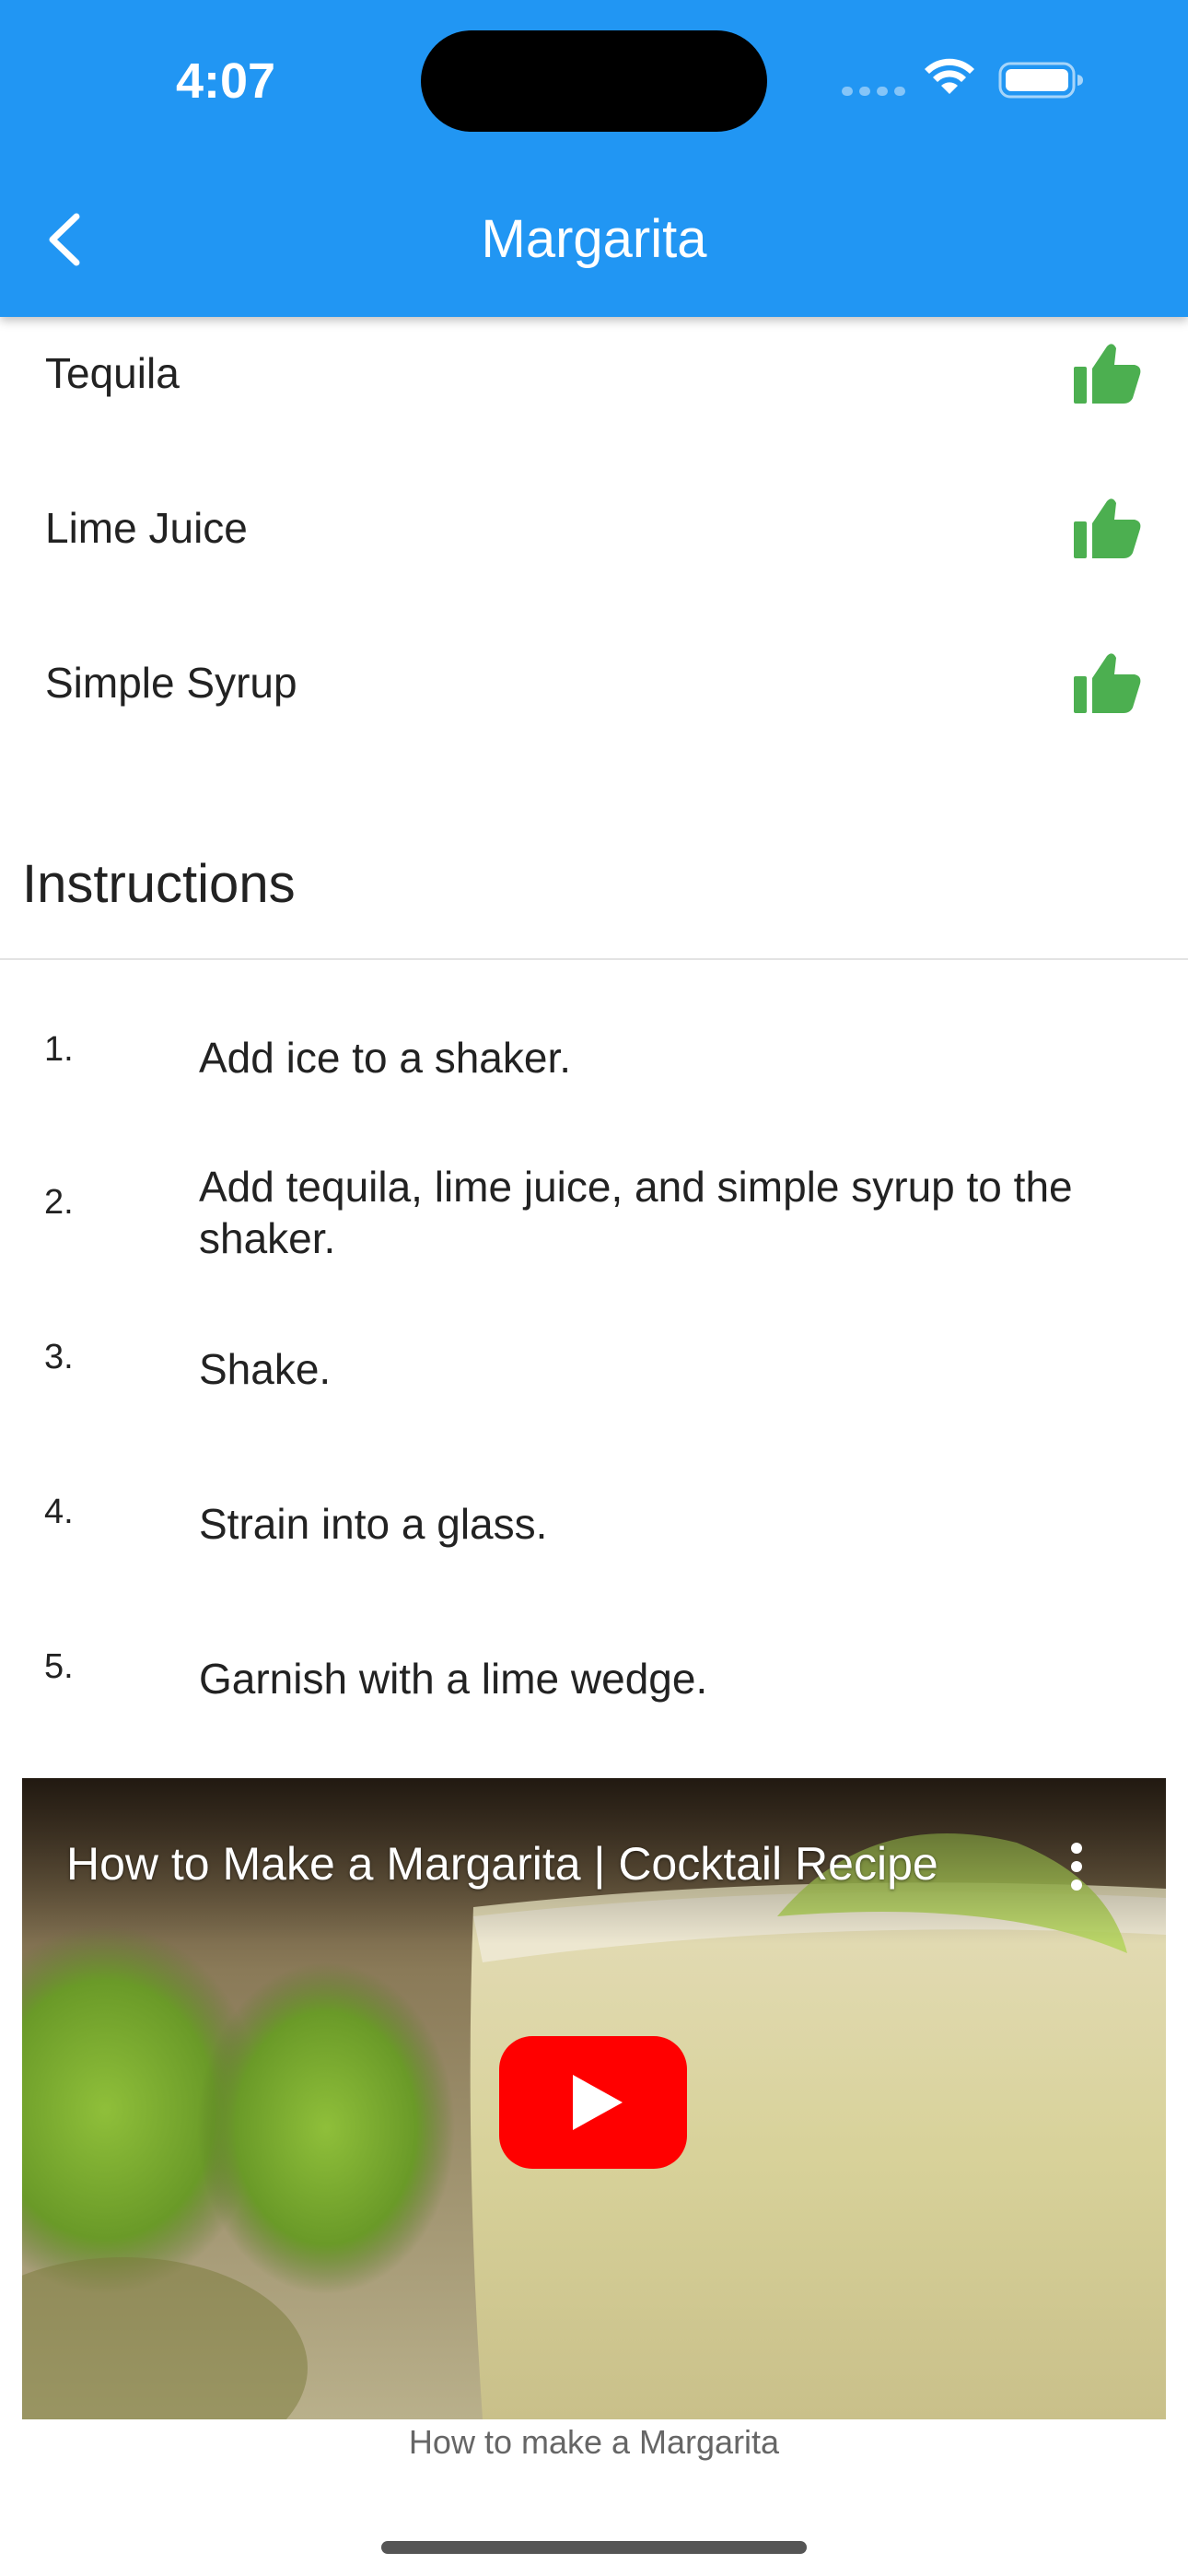 The width and height of the screenshot is (1188, 2576). I want to click on step-number: 2., so click(59, 1202).